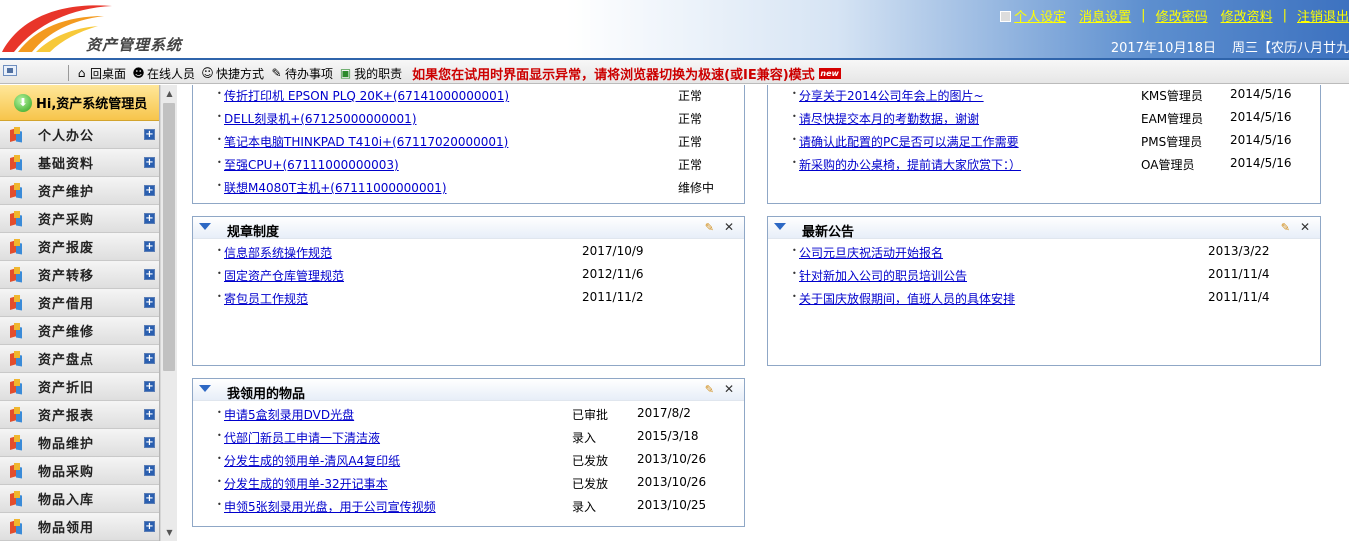 This screenshot has height=541, width=1349. I want to click on edit-profile-link: 修改资料, so click(1247, 15).